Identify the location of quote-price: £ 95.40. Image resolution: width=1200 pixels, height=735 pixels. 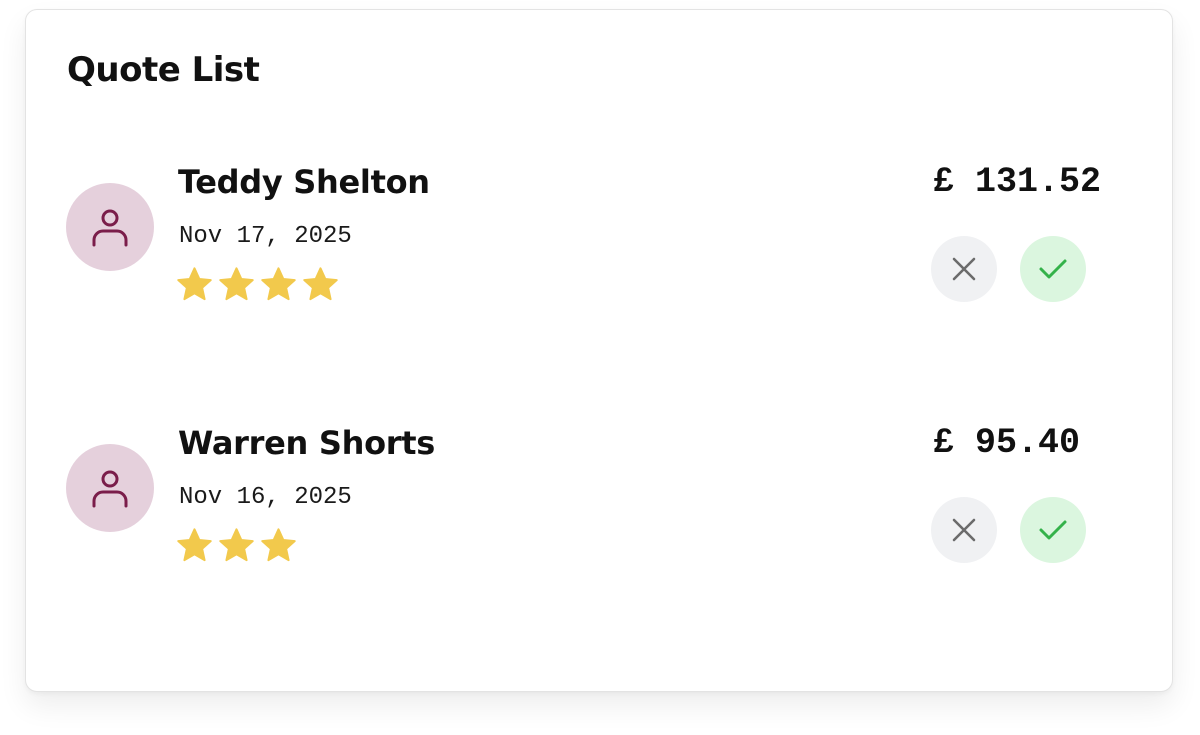
(1007, 443).